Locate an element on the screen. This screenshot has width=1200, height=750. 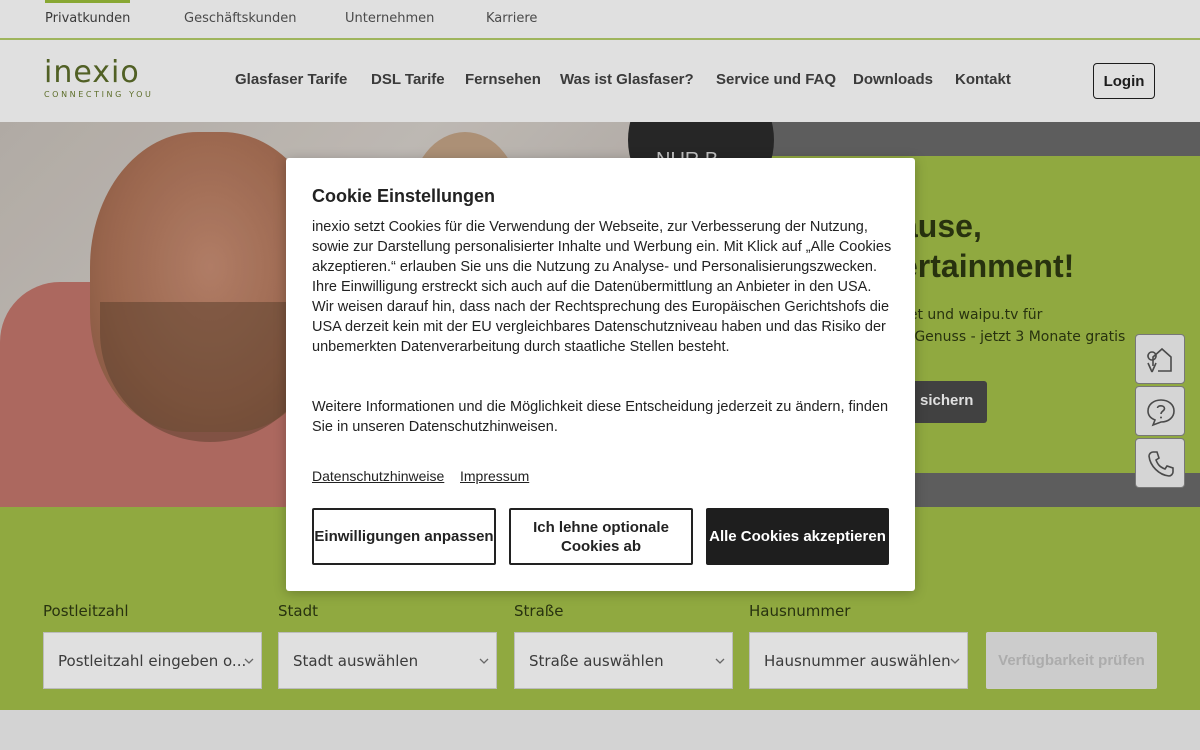
accept-all-cookies-button: Alle Cookies akzeptieren is located at coordinates (797, 536).